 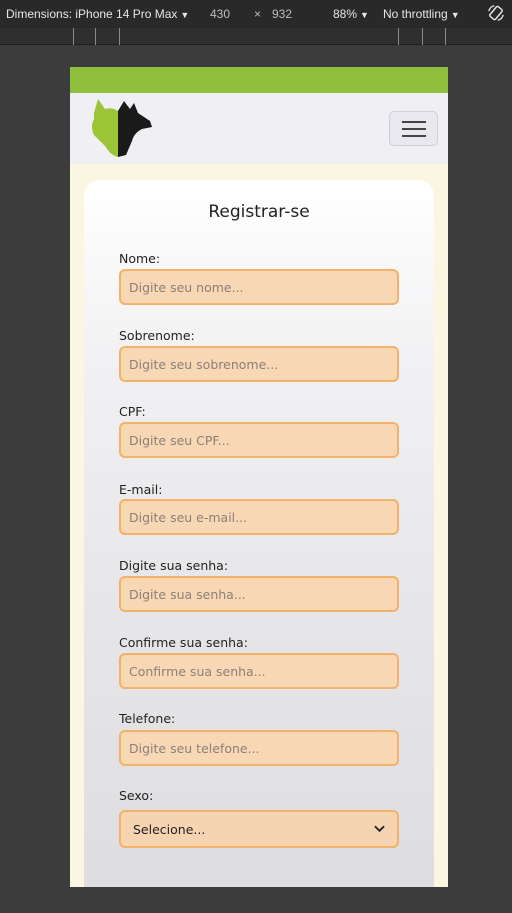 What do you see at coordinates (92, 14) in the screenshot?
I see `device-name: Dimensions: iPhone 14 Pro Max` at bounding box center [92, 14].